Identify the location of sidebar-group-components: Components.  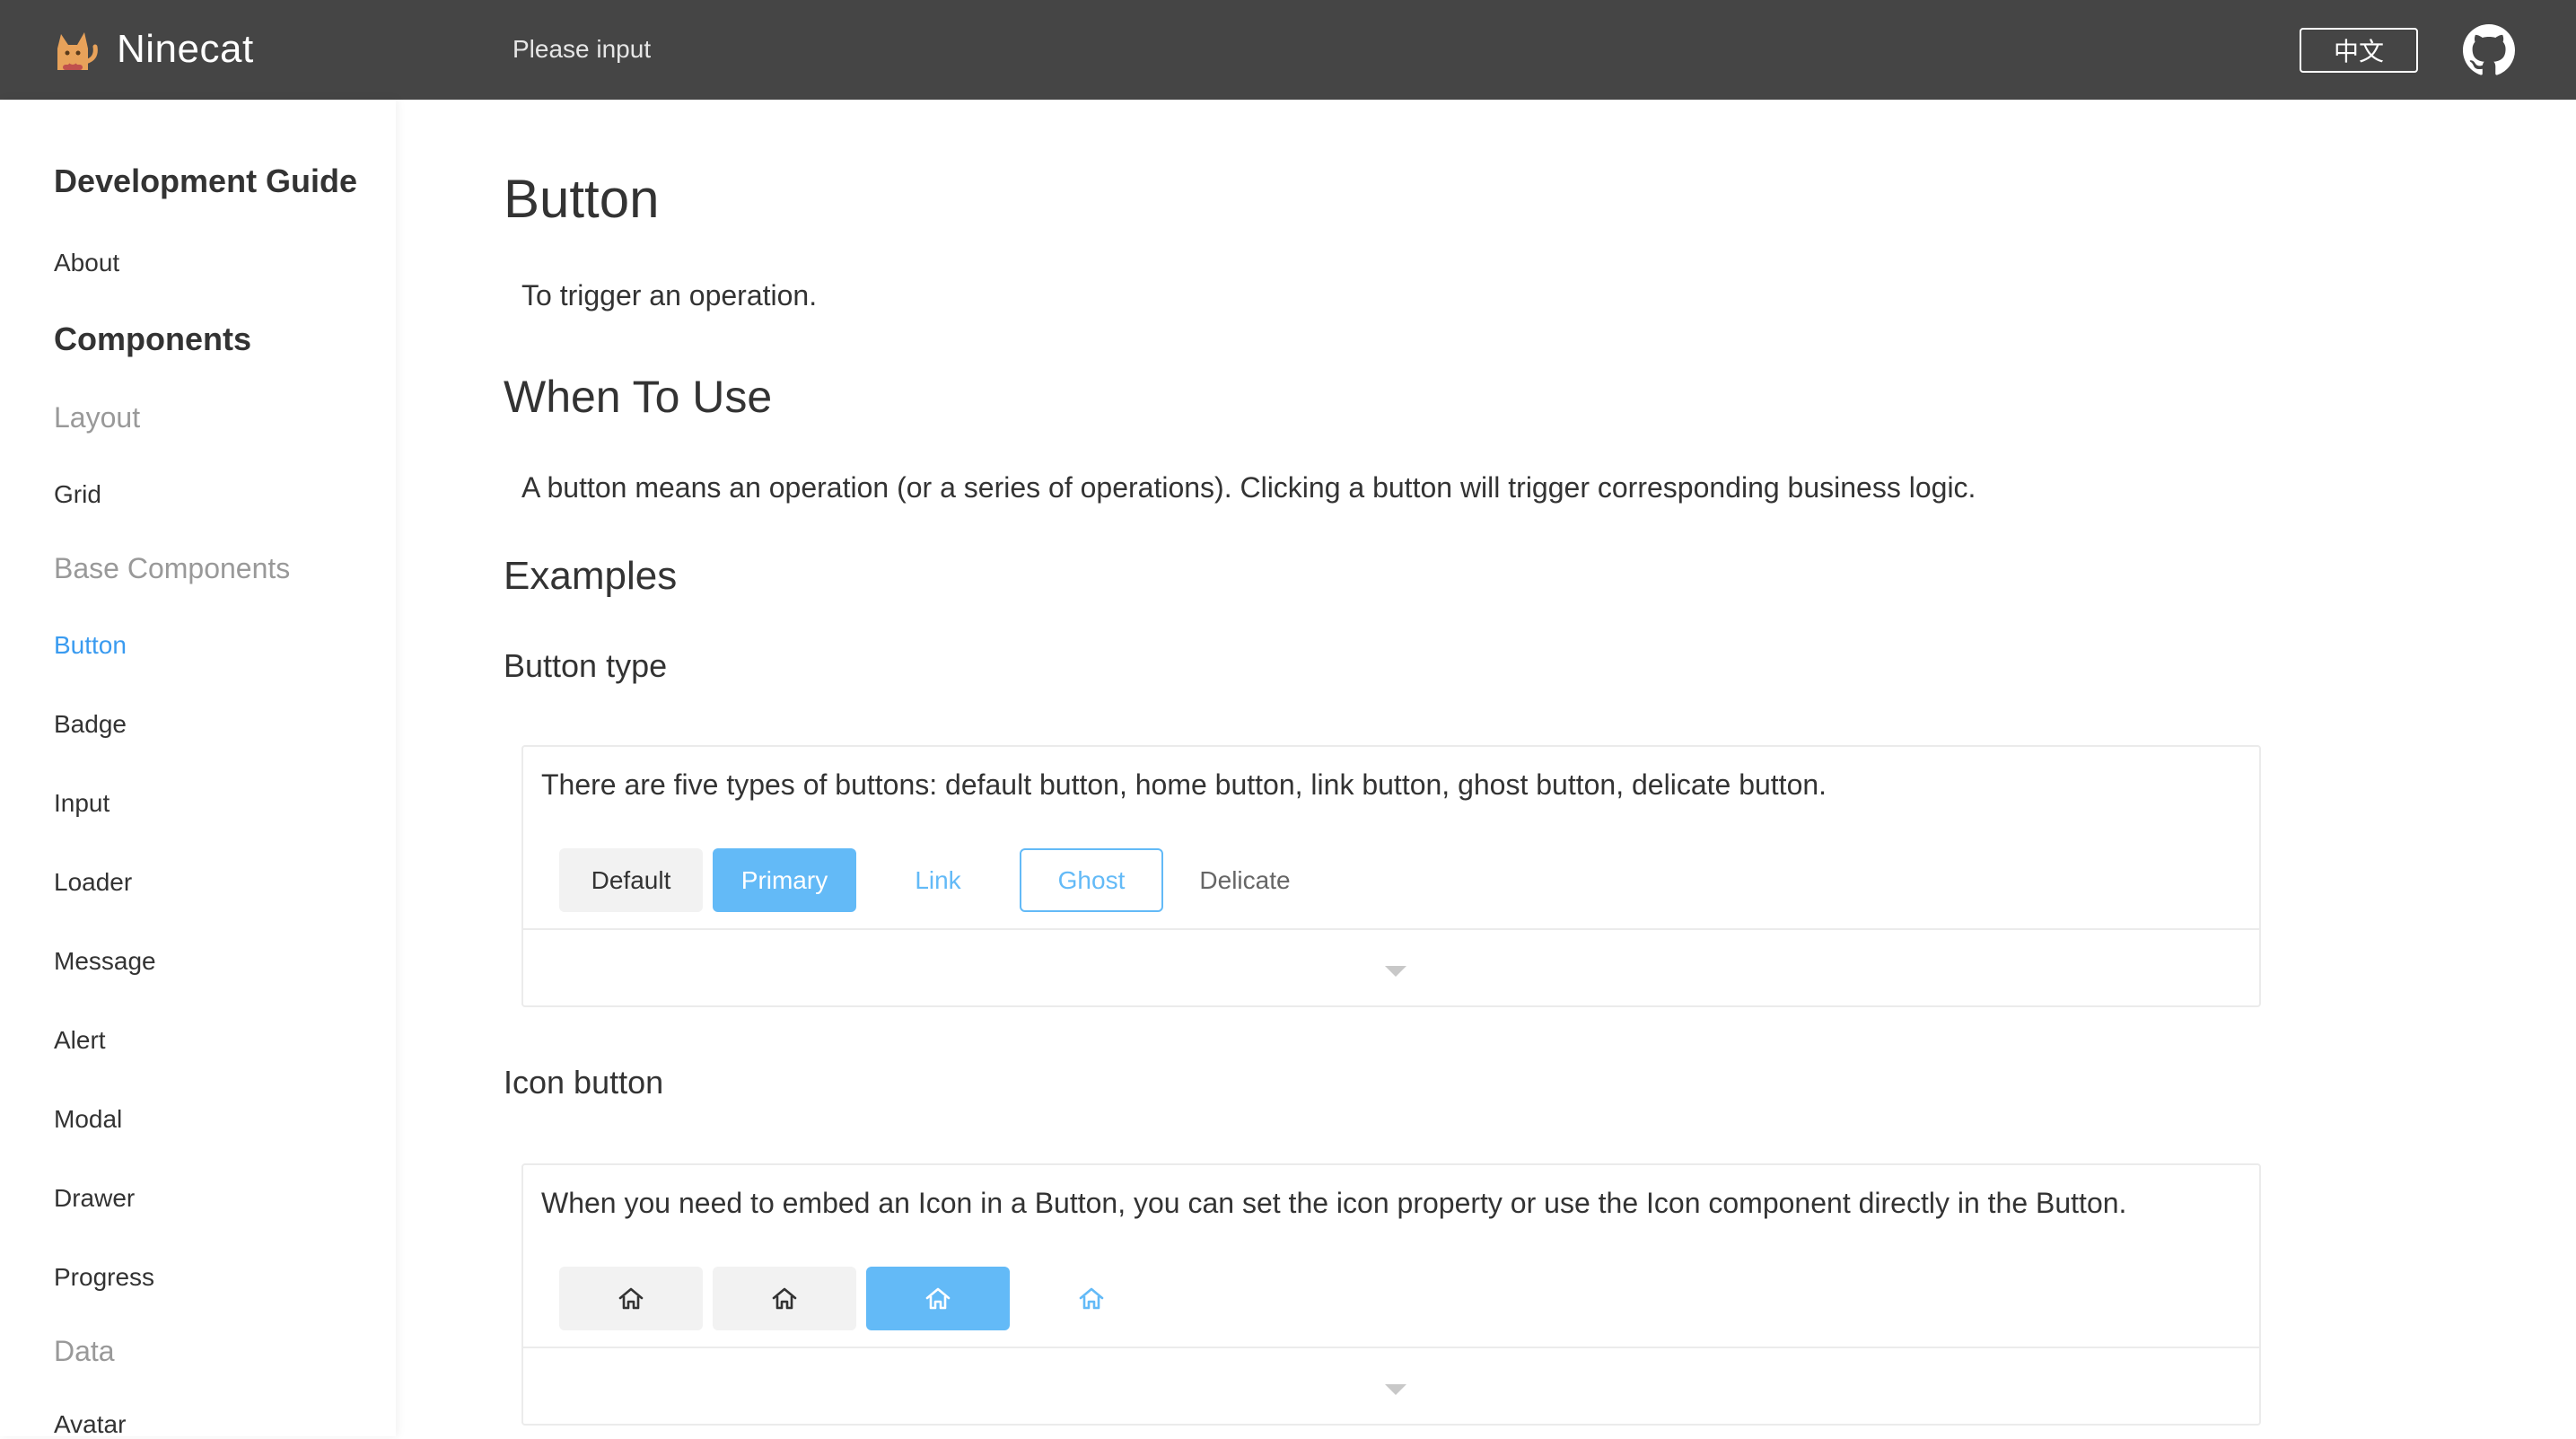
(152, 338).